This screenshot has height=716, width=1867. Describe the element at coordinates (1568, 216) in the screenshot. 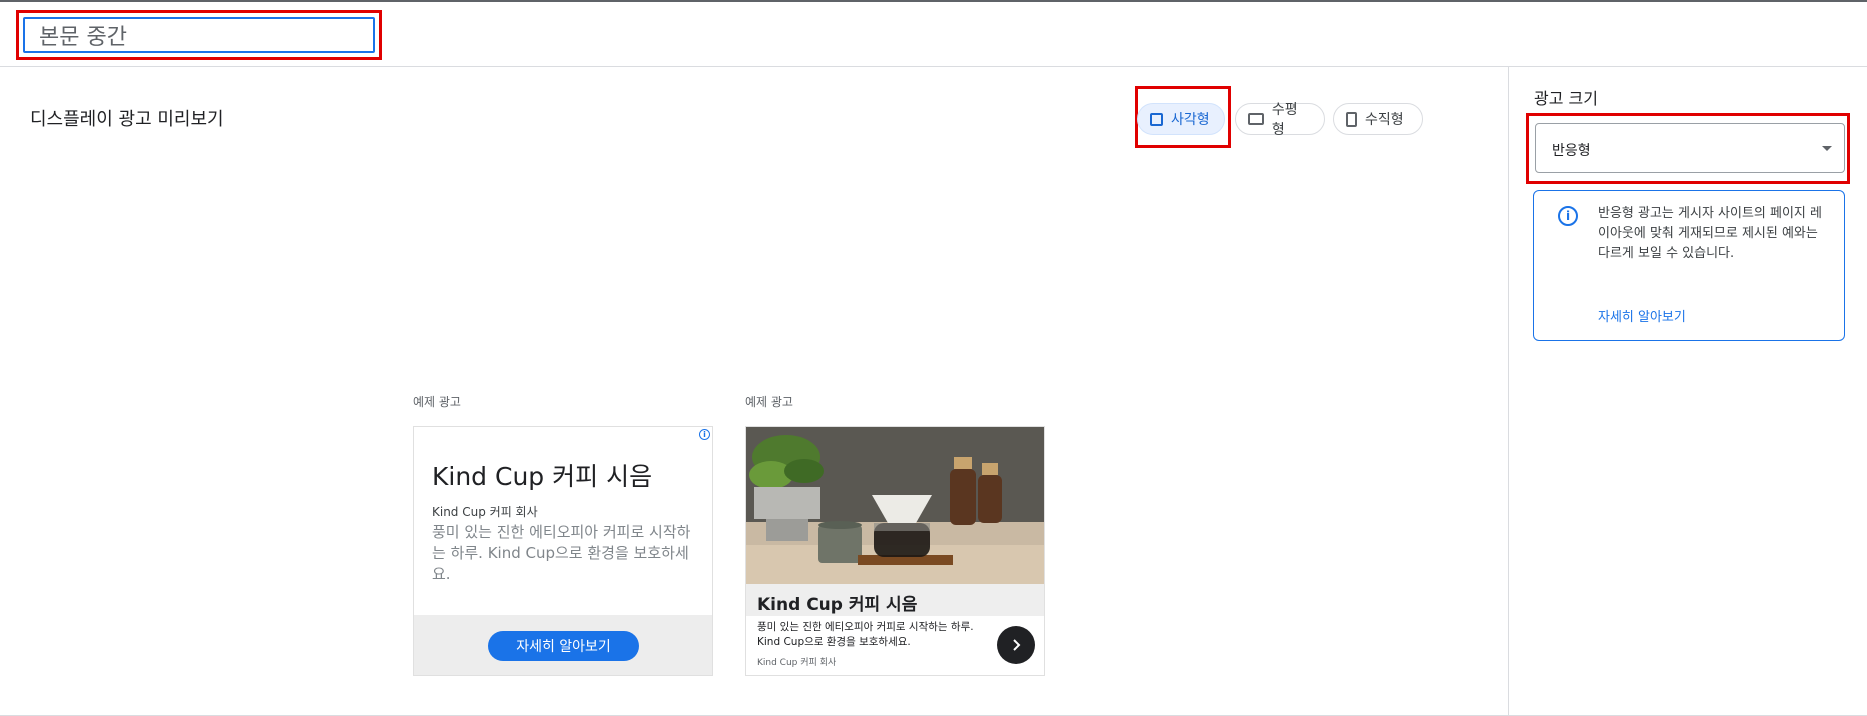

I see `info-icon: i` at that location.